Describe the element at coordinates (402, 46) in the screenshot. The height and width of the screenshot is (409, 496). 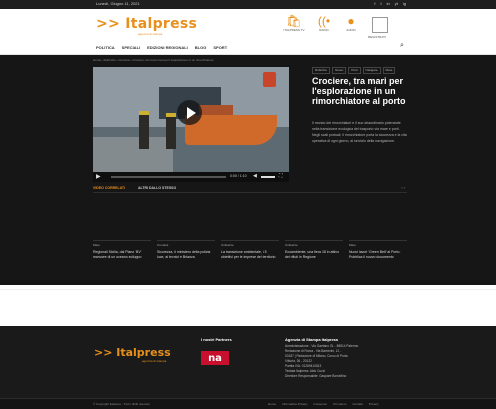
I see `search-icon: ⌕` at that location.